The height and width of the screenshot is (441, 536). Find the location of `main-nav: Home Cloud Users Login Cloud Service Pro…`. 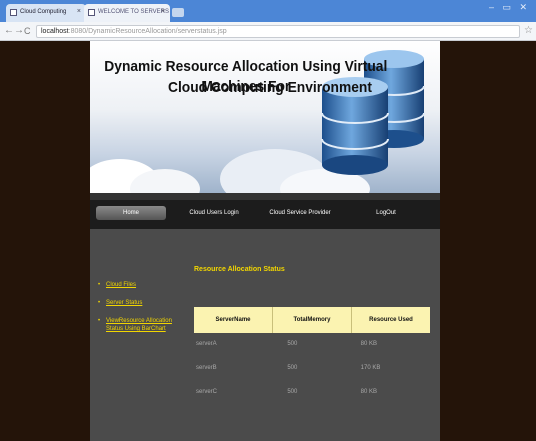

main-nav: Home Cloud Users Login Cloud Service Pro… is located at coordinates (265, 211).